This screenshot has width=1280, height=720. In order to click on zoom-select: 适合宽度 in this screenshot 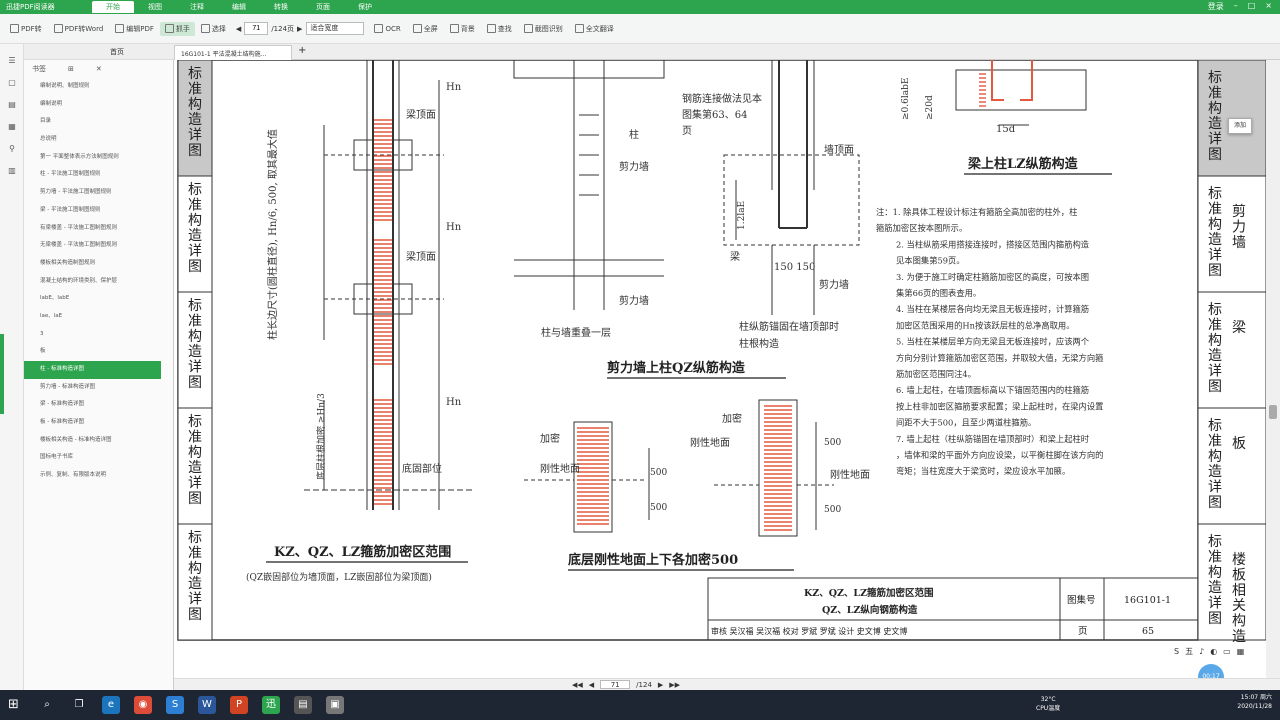, I will do `click(335, 28)`.